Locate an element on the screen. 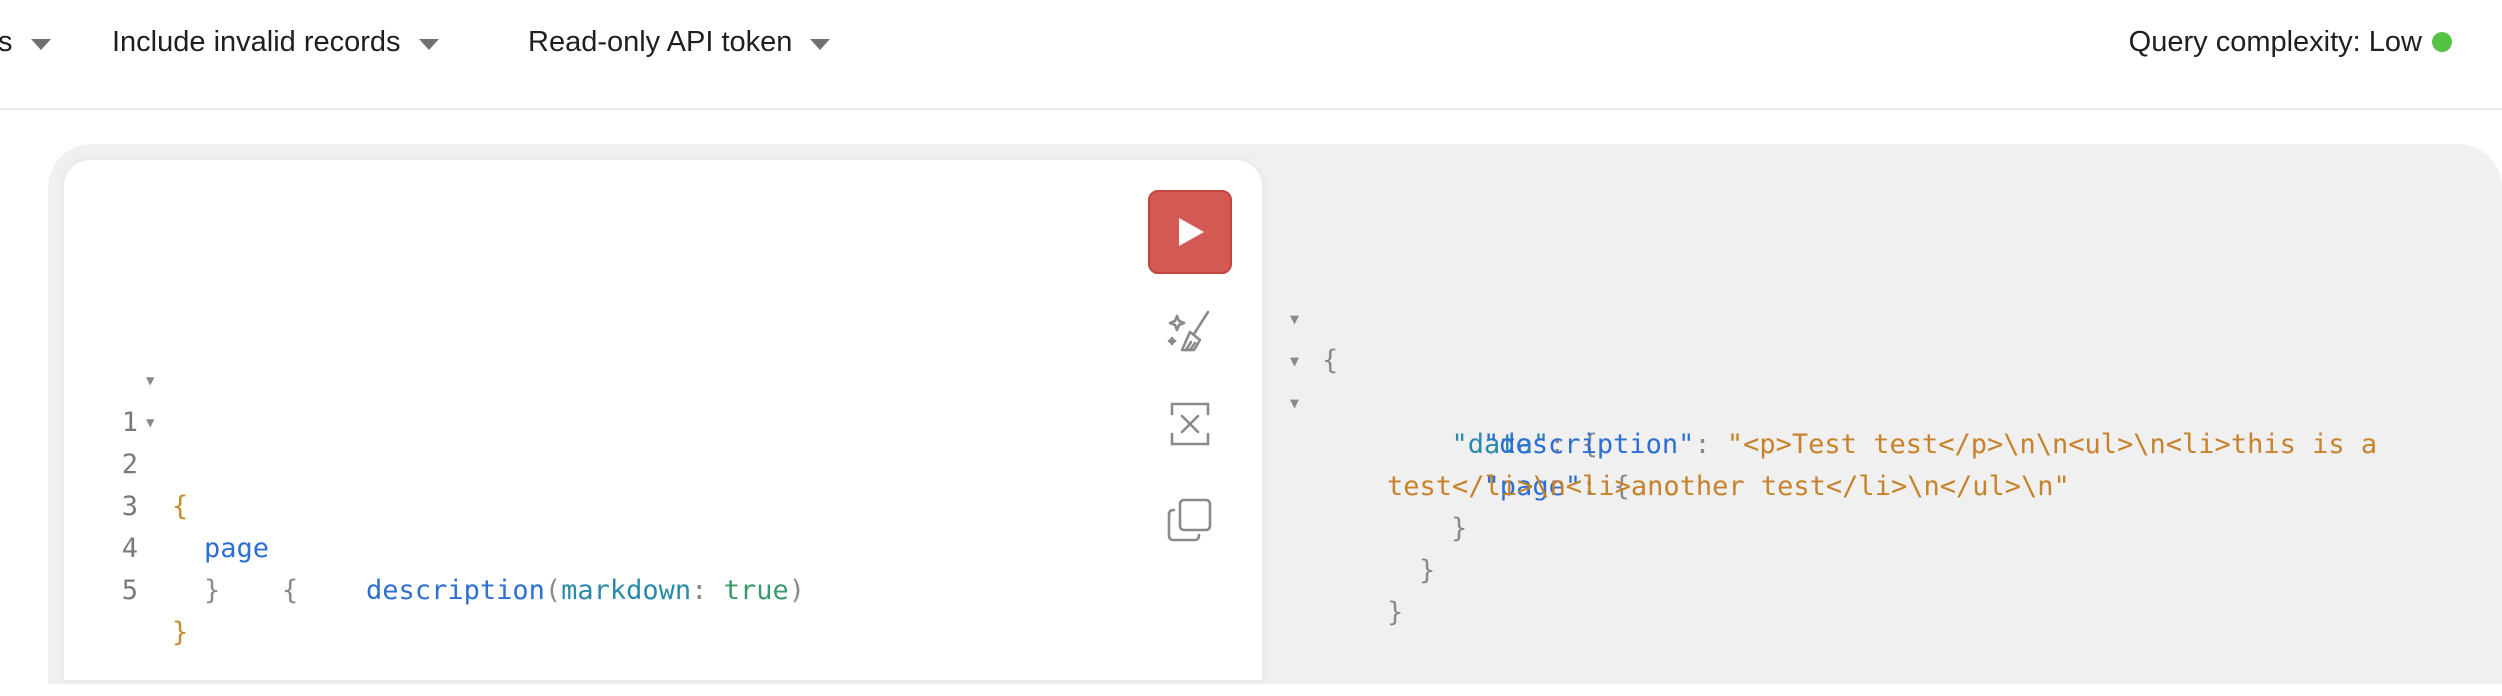 The image size is (2502, 696). query-complexity-label: Query complexity: Low is located at coordinates (2275, 41).